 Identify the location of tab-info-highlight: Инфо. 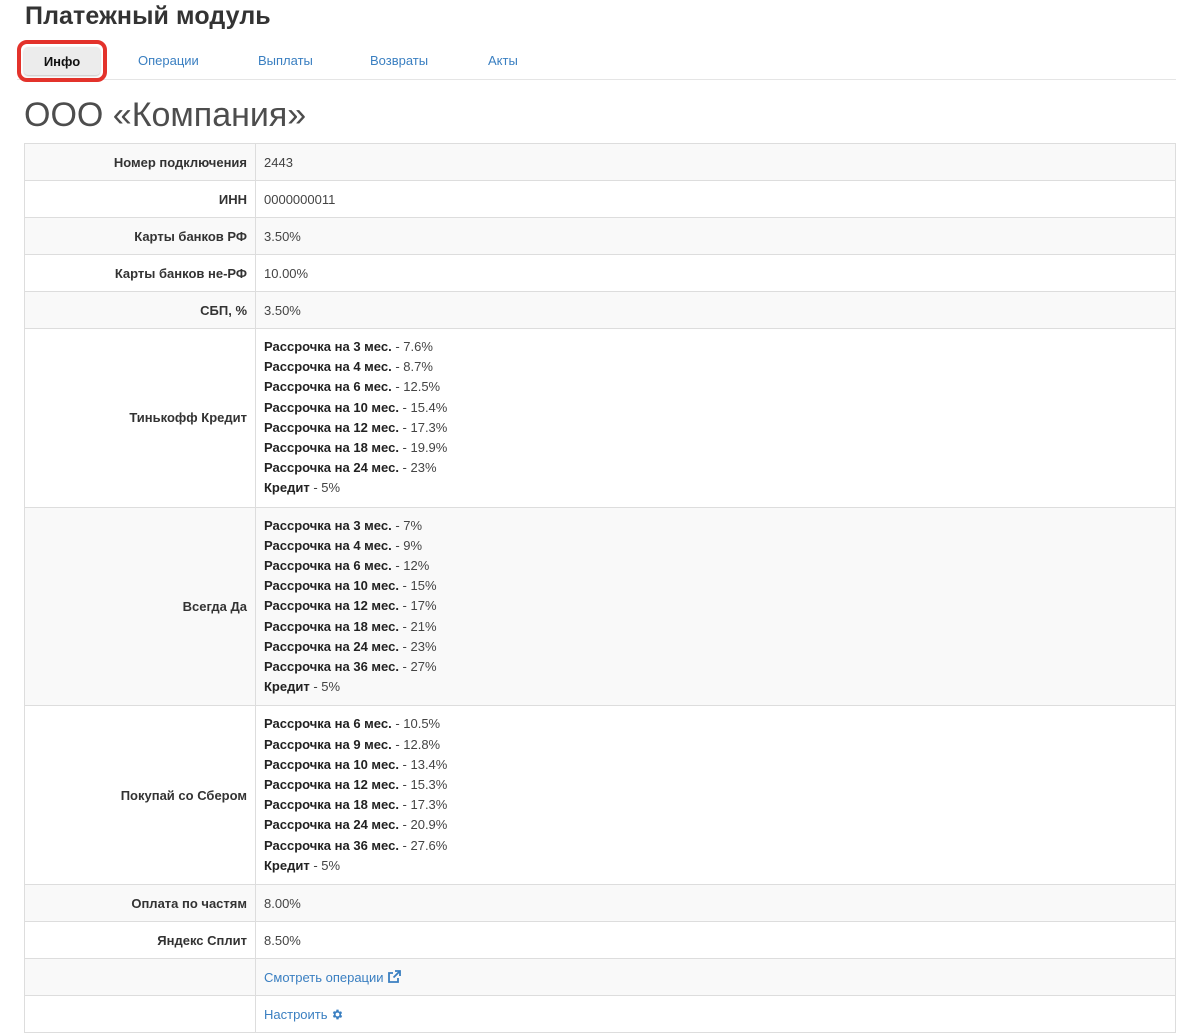
(62, 61).